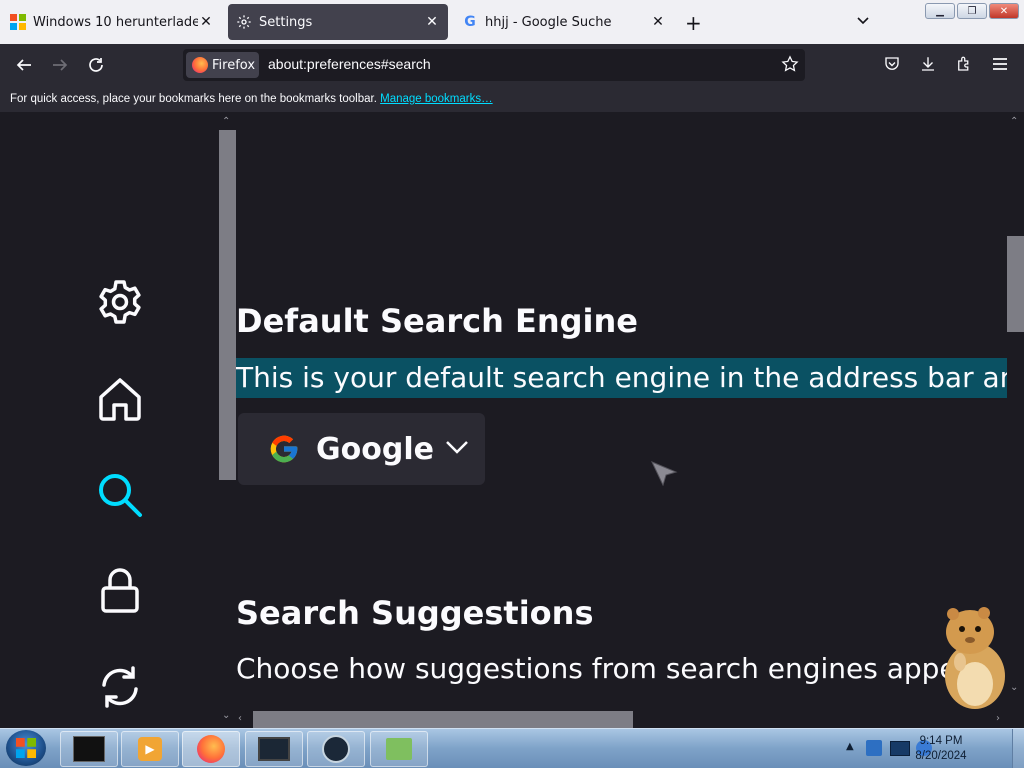 The height and width of the screenshot is (768, 1024). I want to click on search-icon, so click(120, 495).